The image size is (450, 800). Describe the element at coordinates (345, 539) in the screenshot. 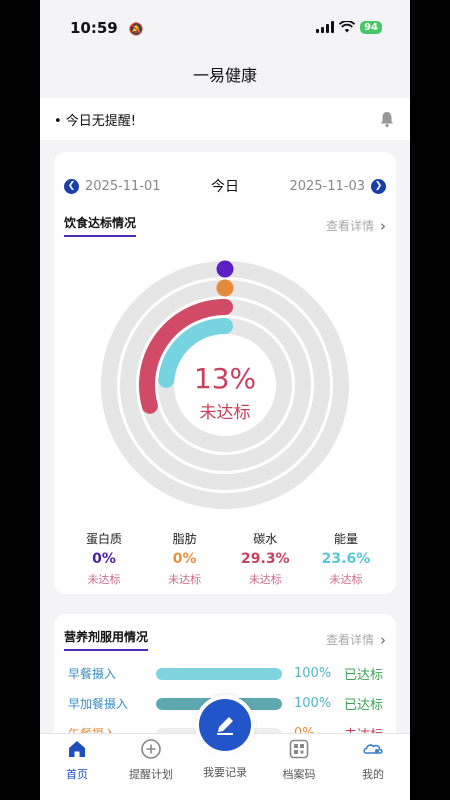

I see `stat-label: 能量` at that location.